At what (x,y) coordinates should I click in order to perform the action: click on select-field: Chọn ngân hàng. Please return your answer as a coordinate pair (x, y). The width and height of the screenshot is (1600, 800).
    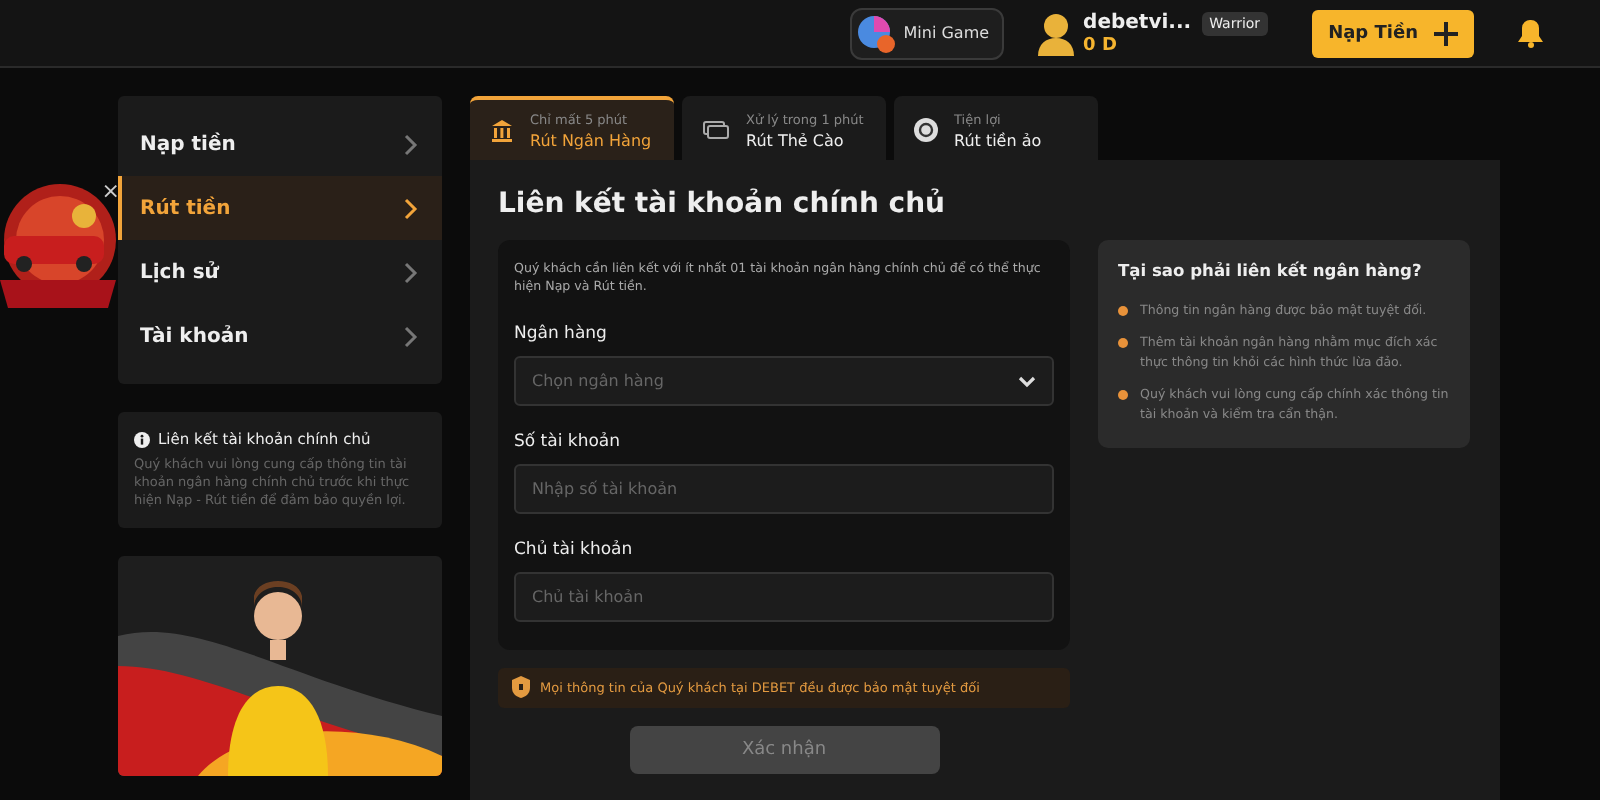
    Looking at the image, I should click on (784, 380).